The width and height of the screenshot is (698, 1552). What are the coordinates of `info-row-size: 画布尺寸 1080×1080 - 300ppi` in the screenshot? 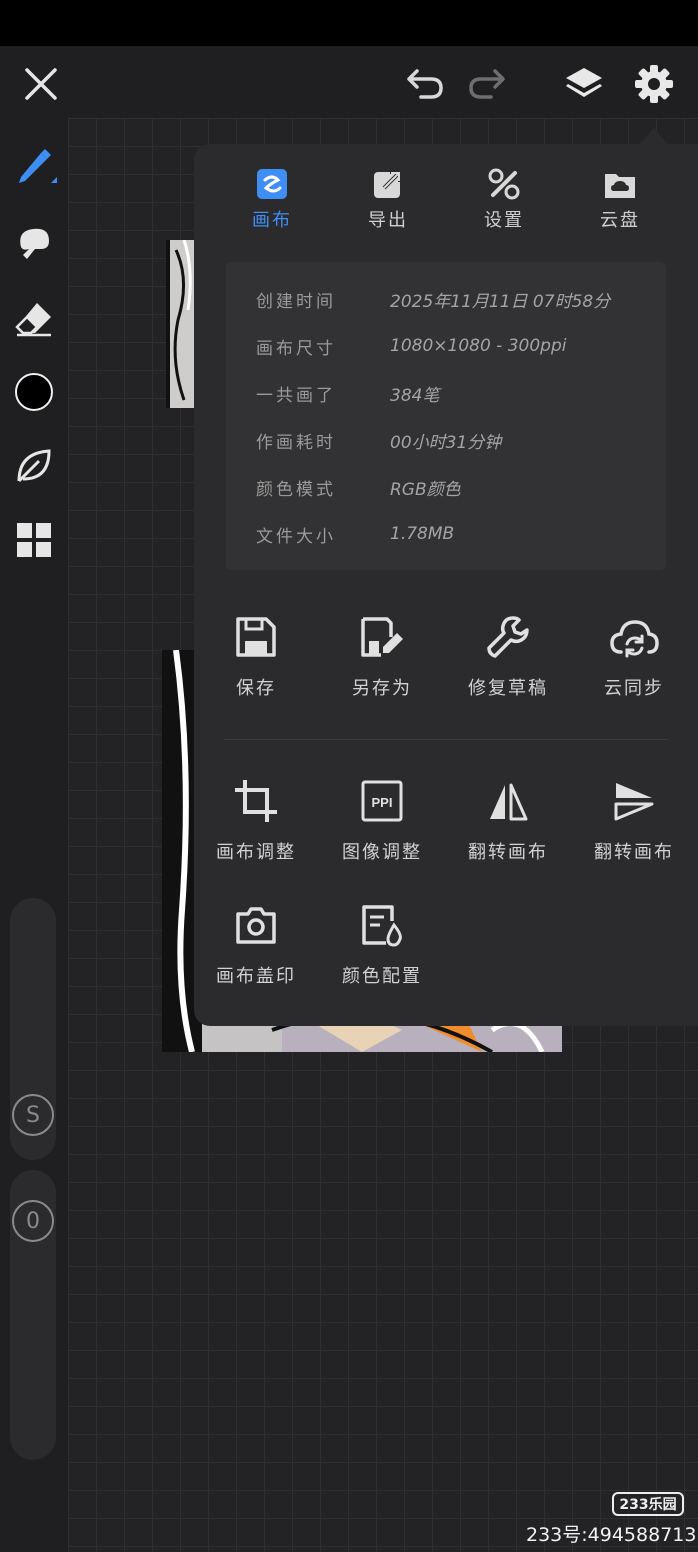 It's located at (411, 346).